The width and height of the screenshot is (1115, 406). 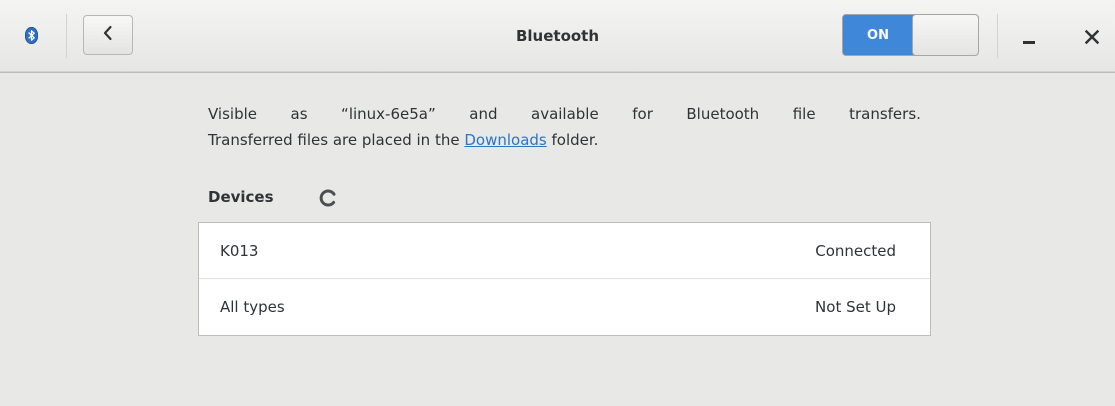 I want to click on description-word: Visible, so click(x=232, y=114).